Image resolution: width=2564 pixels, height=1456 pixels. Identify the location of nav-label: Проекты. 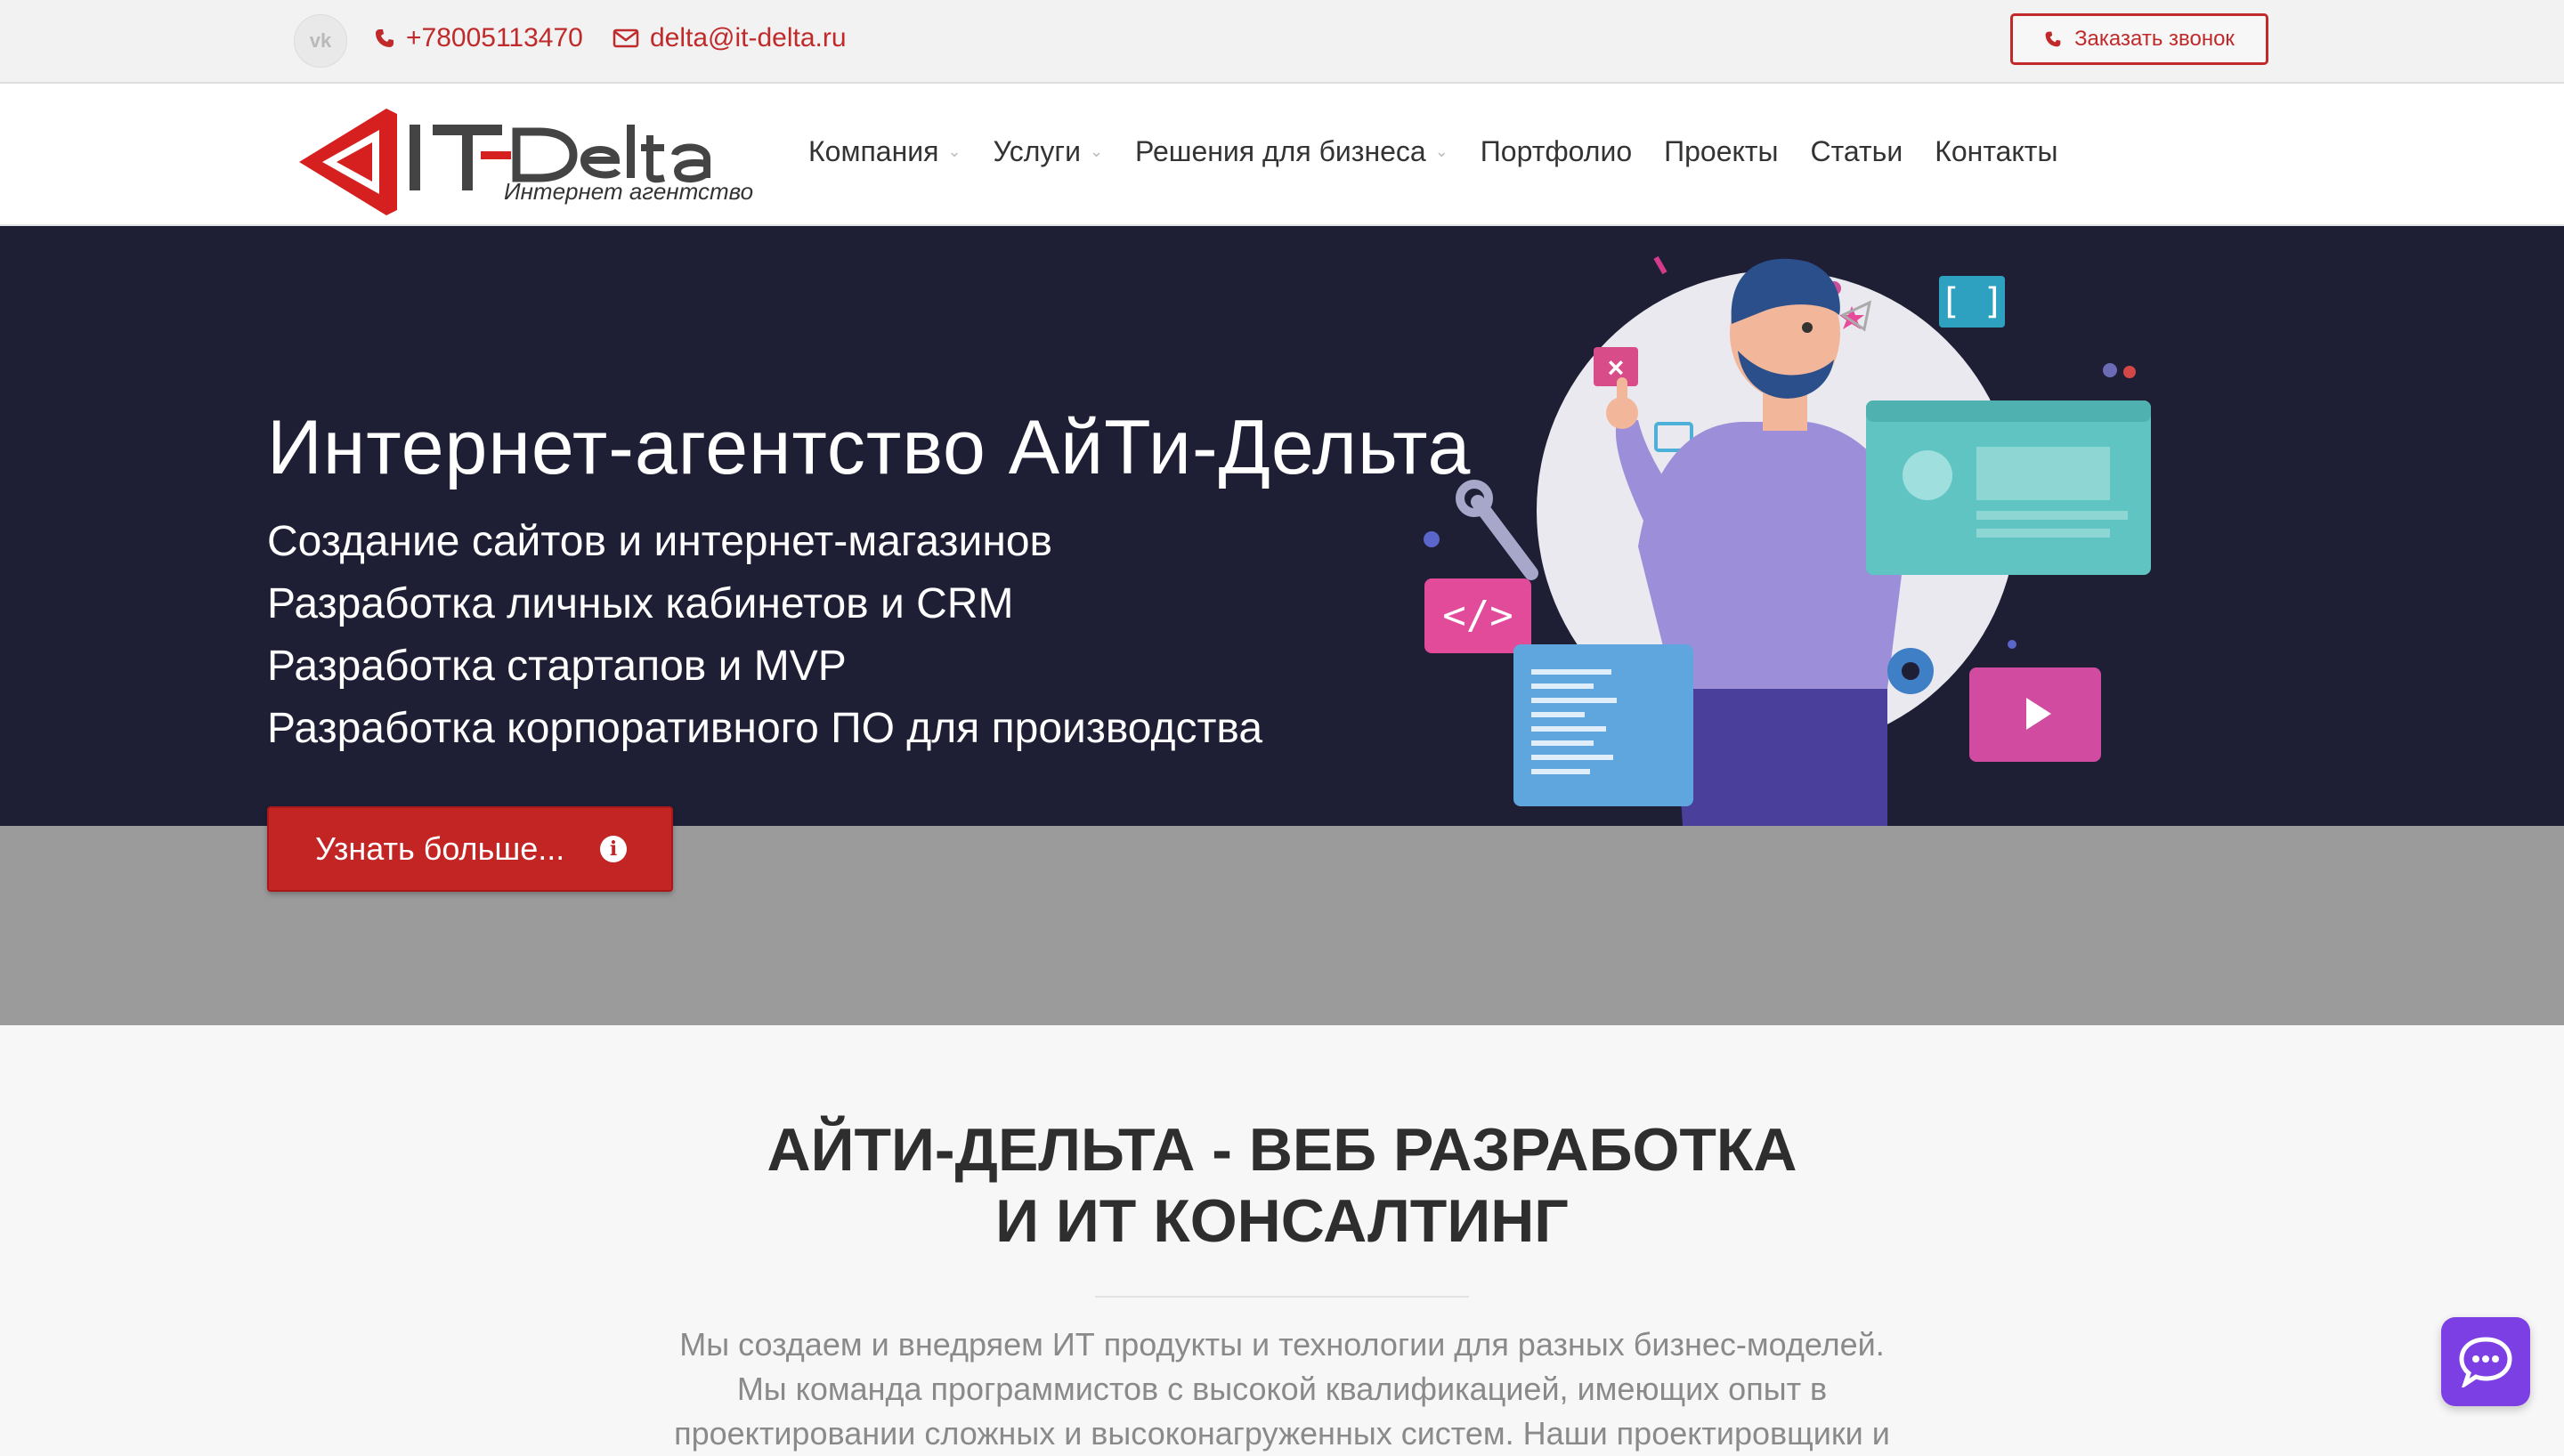
(1721, 151).